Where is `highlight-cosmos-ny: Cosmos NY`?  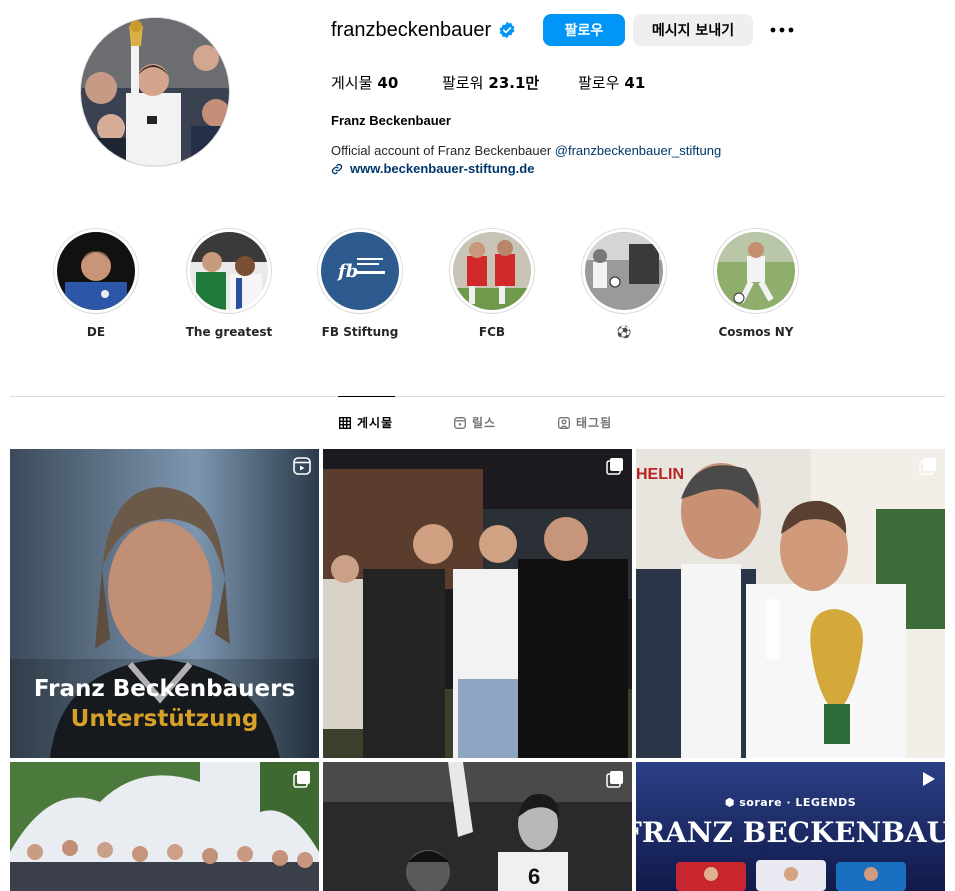
highlight-cosmos-ny: Cosmos NY is located at coordinates (756, 283).